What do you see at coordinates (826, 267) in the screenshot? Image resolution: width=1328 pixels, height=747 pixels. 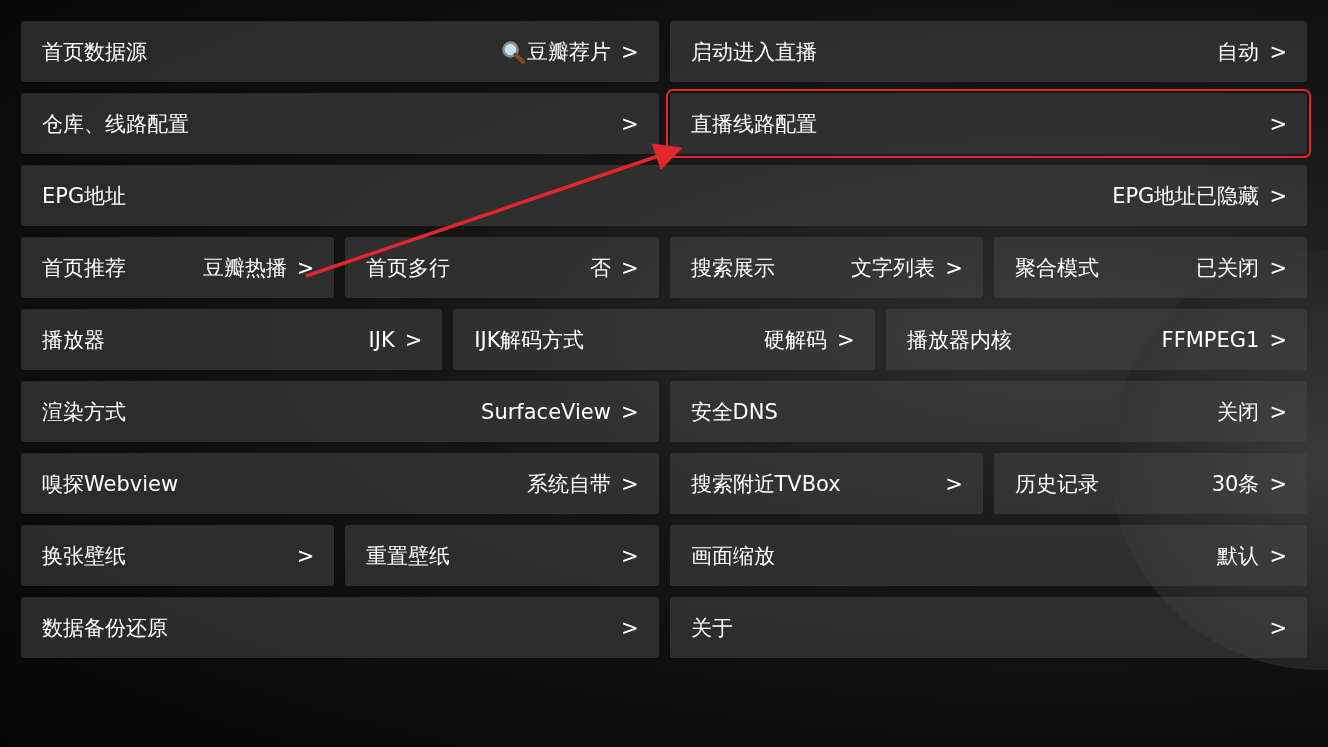 I see `settings-item: 搜索展示 文字列表 >` at bounding box center [826, 267].